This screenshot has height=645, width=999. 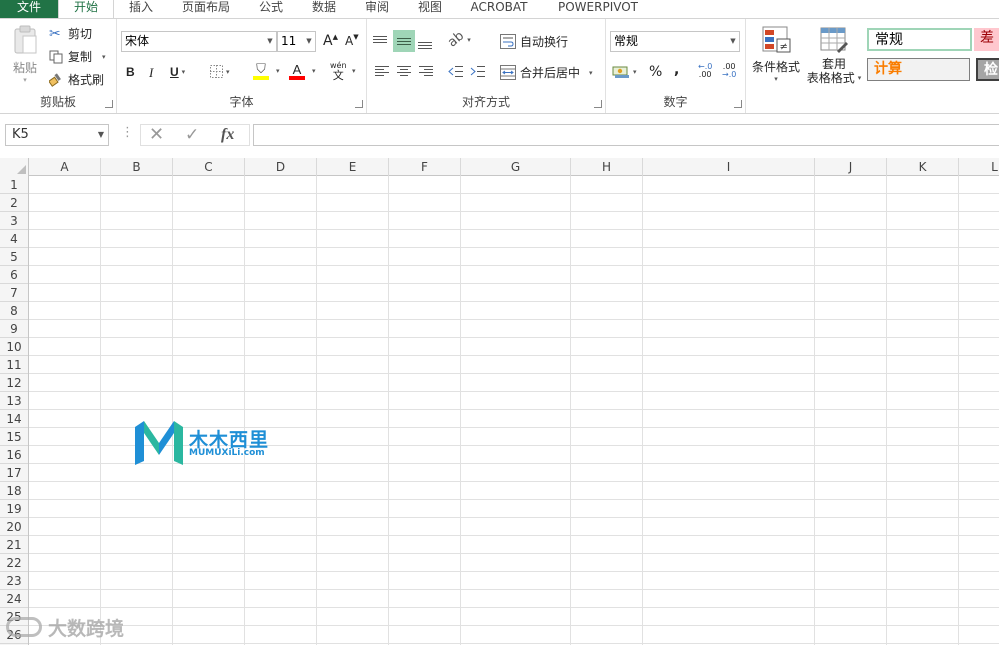 What do you see at coordinates (14, 527) in the screenshot?
I see `row-header-20: 20` at bounding box center [14, 527].